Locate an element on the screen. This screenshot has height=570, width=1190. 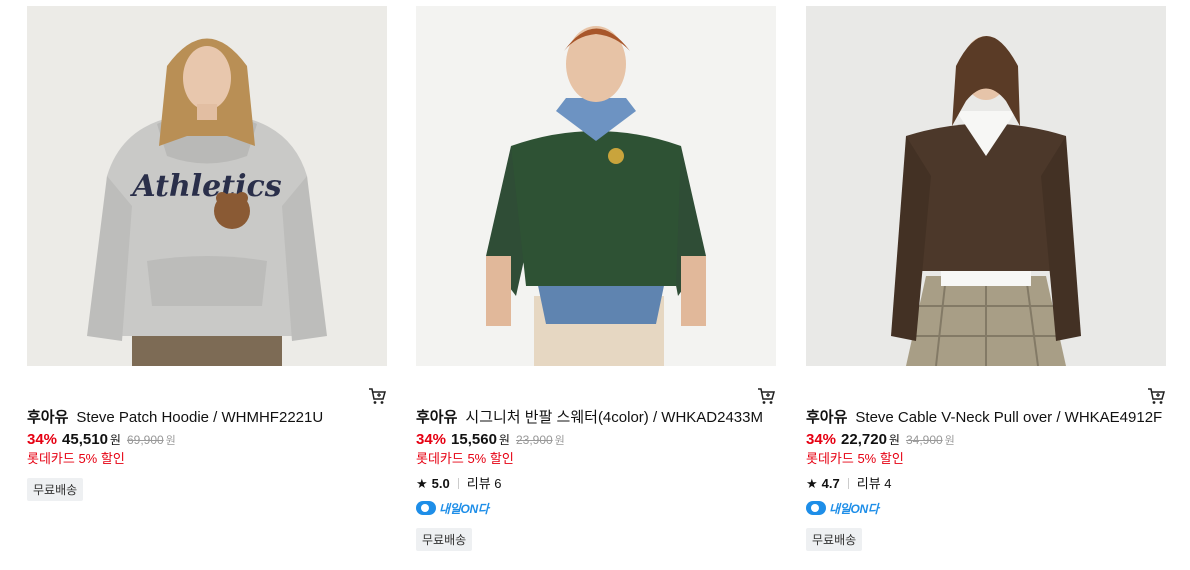
svg-text: Athletics is located at coordinates (205, 186).